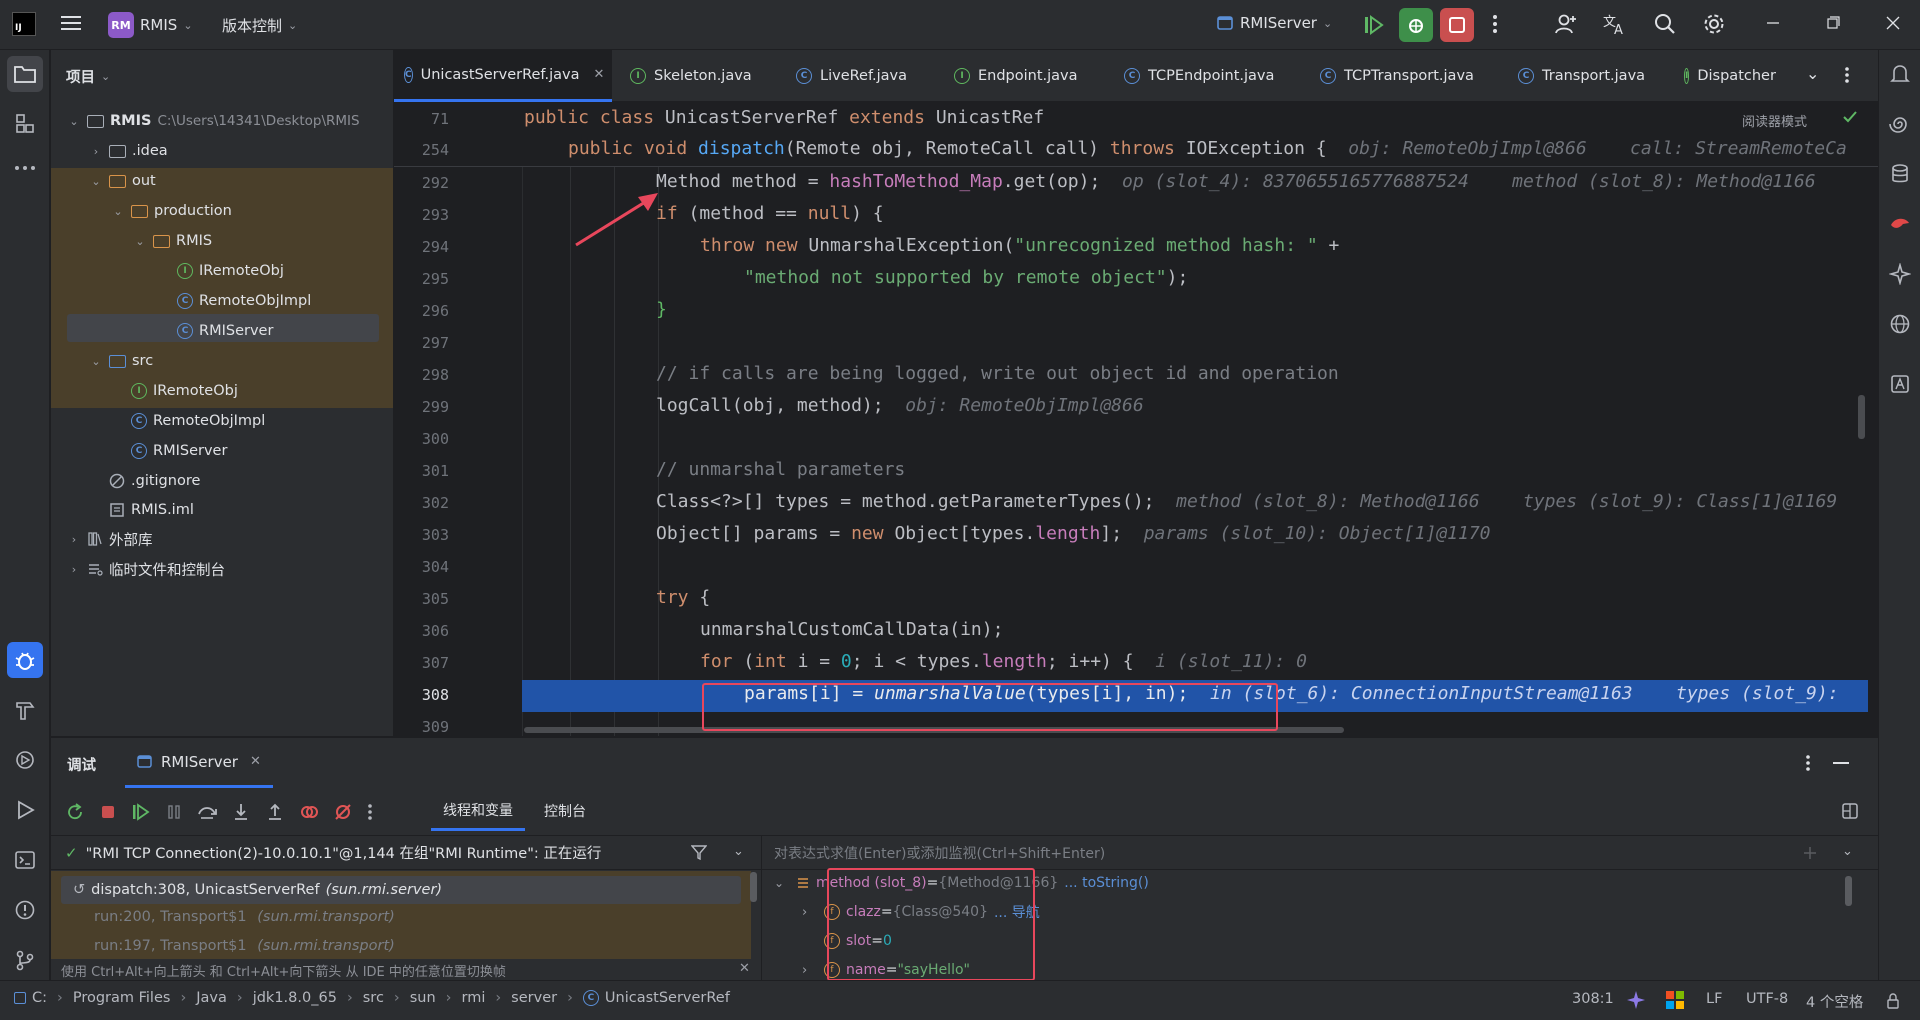  What do you see at coordinates (211, 998) in the screenshot?
I see `breadcrumb-item: Java` at bounding box center [211, 998].